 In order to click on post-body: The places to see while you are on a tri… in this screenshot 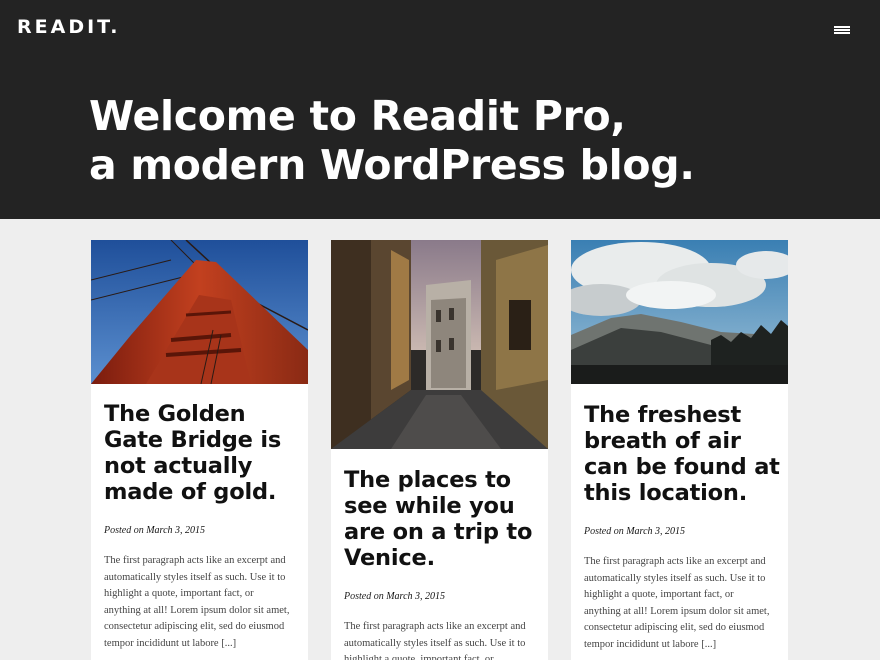, I will do `click(441, 563)`.